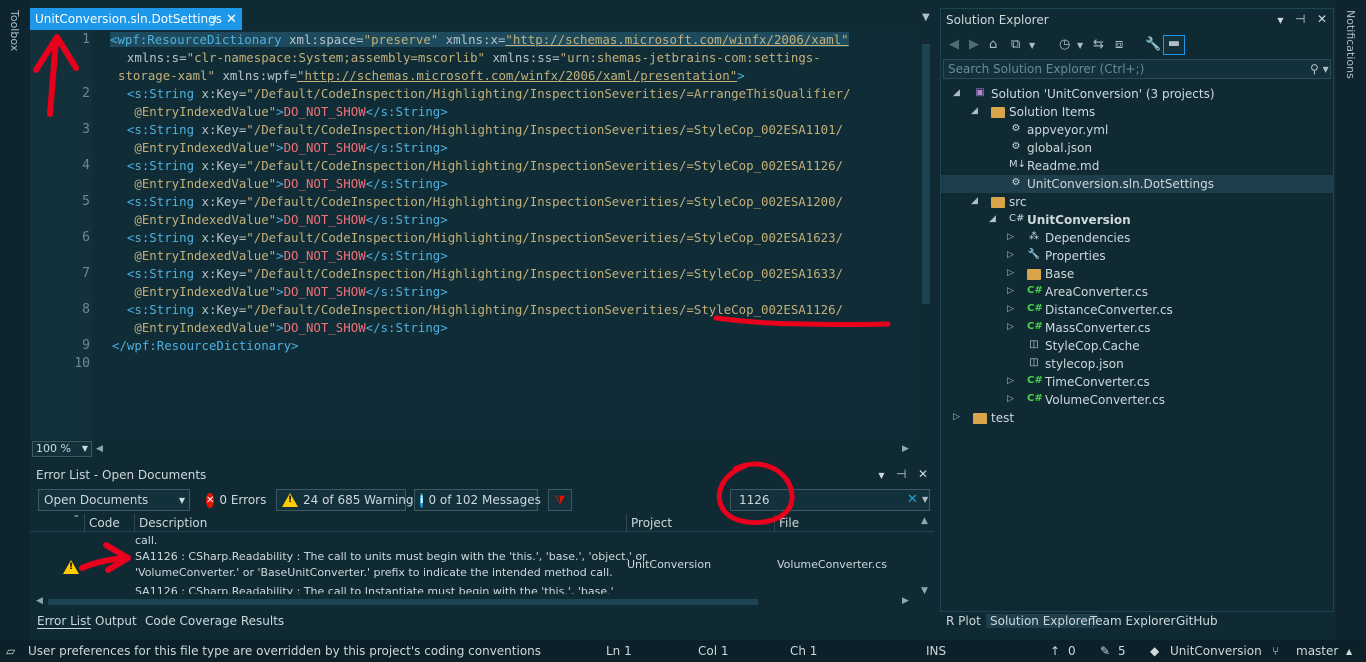  Describe the element at coordinates (105, 557) in the screenshot. I see `annotation-arrow-right` at that location.